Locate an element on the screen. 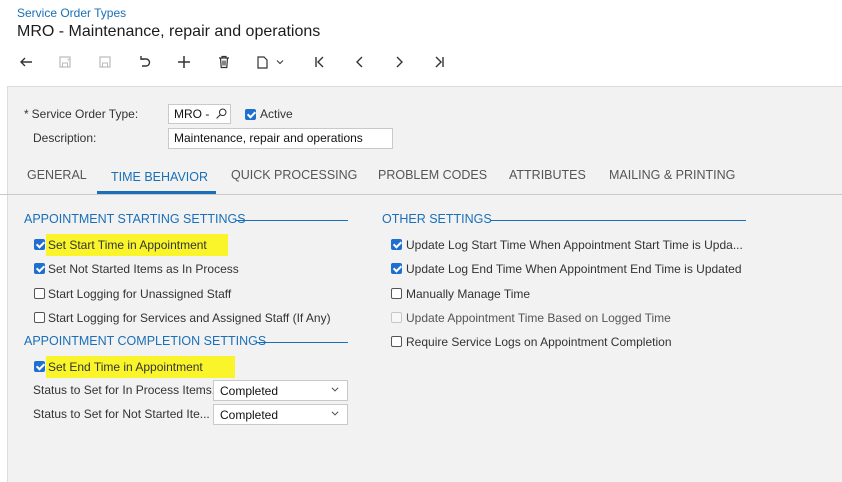 The image size is (842, 482). not-started-in-process-label: Set Not Started Items as In Process is located at coordinates (143, 269).